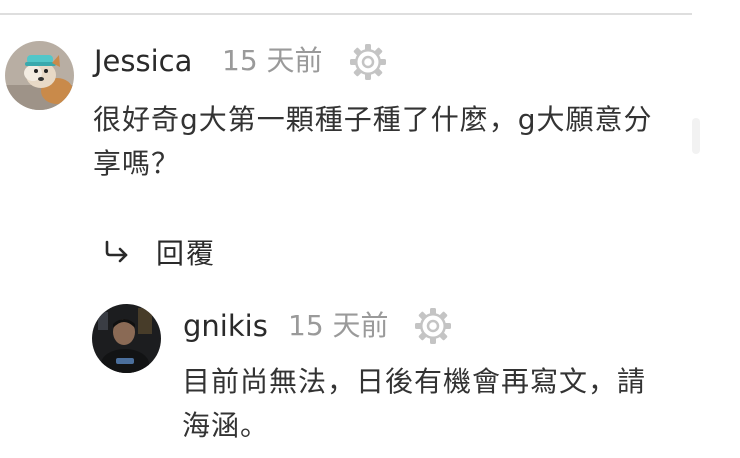  What do you see at coordinates (226, 425) in the screenshot?
I see `reply-text-line-2: 海涵。` at bounding box center [226, 425].